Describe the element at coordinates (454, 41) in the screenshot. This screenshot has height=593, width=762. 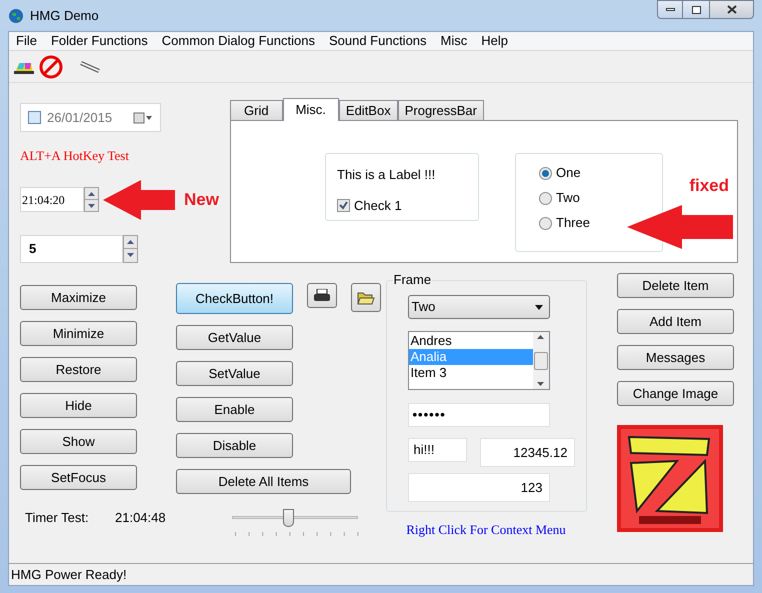
I see `menu-item: Misc` at that location.